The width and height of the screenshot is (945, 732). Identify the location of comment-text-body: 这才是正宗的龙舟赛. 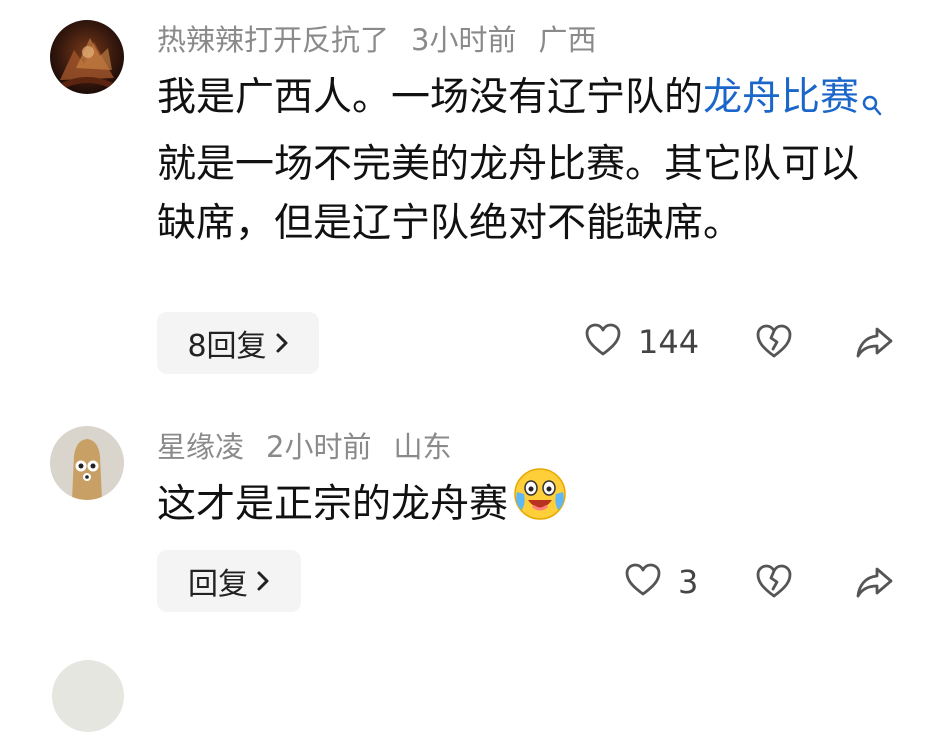
(333, 504).